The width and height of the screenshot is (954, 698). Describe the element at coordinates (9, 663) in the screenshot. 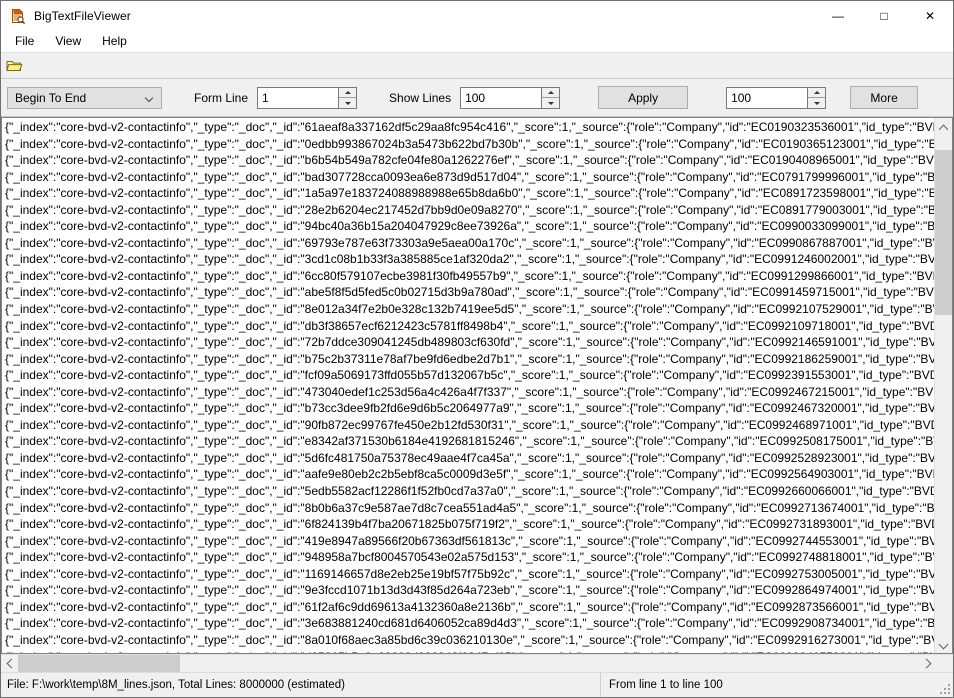

I see `scroll-left-icon` at that location.